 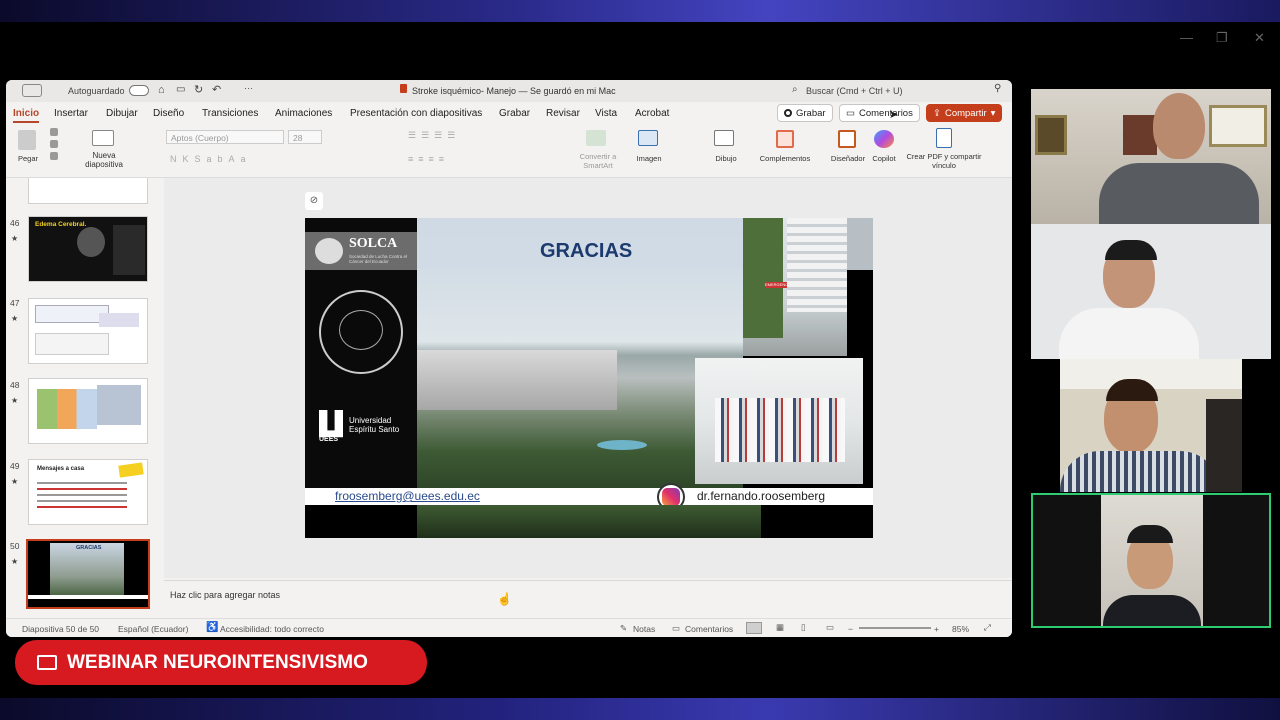 I want to click on email-link: froosemberg@uees.edu.ec, so click(x=407, y=496).